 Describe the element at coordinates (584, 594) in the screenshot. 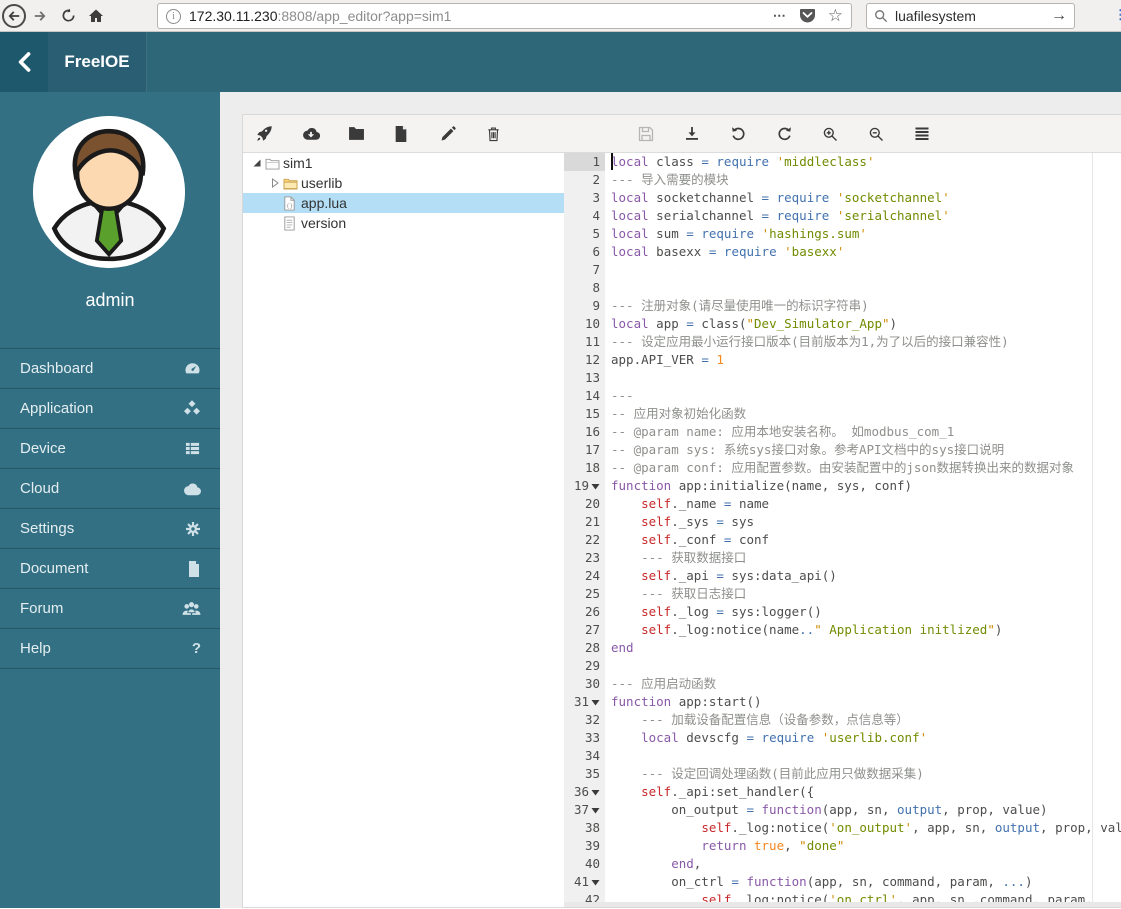

I see `gutter-line-25: 25` at that location.